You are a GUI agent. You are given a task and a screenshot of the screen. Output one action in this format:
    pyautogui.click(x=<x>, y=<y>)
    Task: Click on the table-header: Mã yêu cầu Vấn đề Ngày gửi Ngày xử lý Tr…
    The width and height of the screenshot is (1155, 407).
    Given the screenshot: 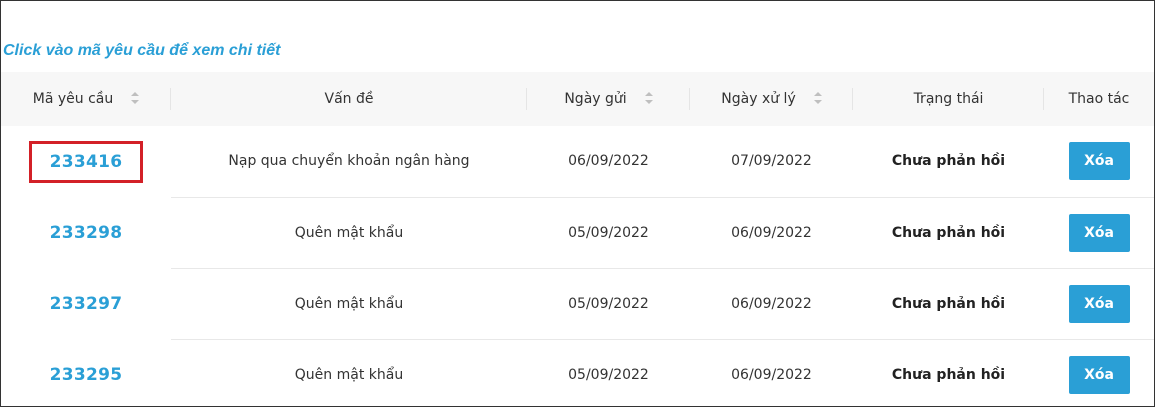 What is the action you would take?
    pyautogui.click(x=577, y=99)
    